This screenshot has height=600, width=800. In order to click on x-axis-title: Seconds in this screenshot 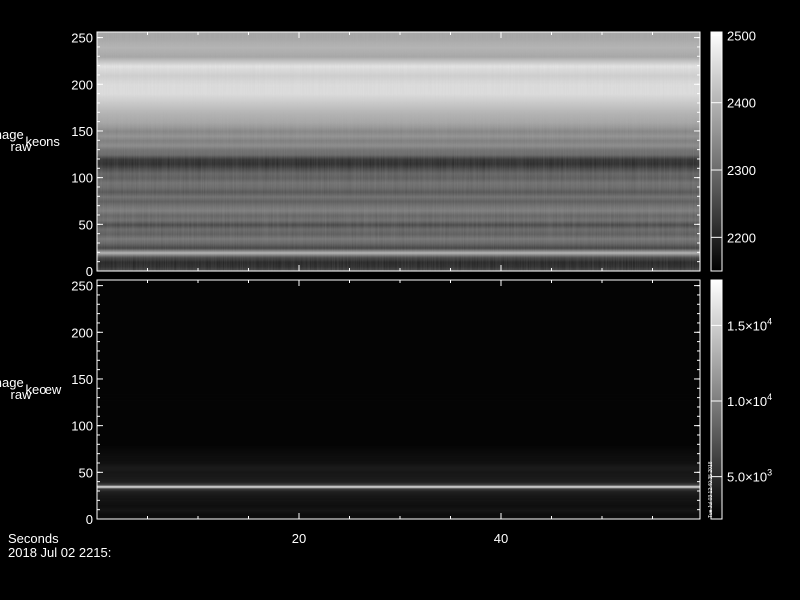, I will do `click(33, 538)`.